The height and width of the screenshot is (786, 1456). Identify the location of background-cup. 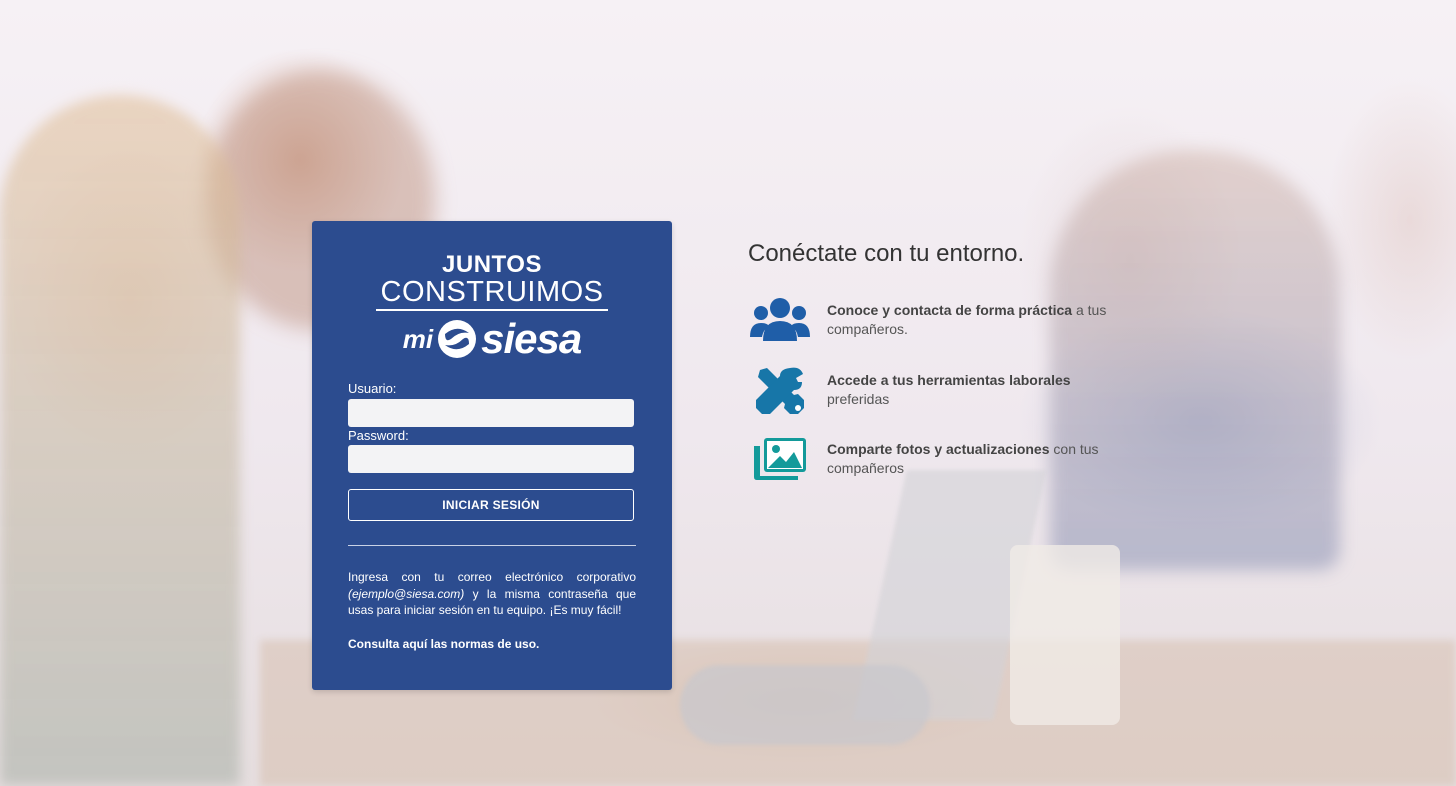
(1065, 635).